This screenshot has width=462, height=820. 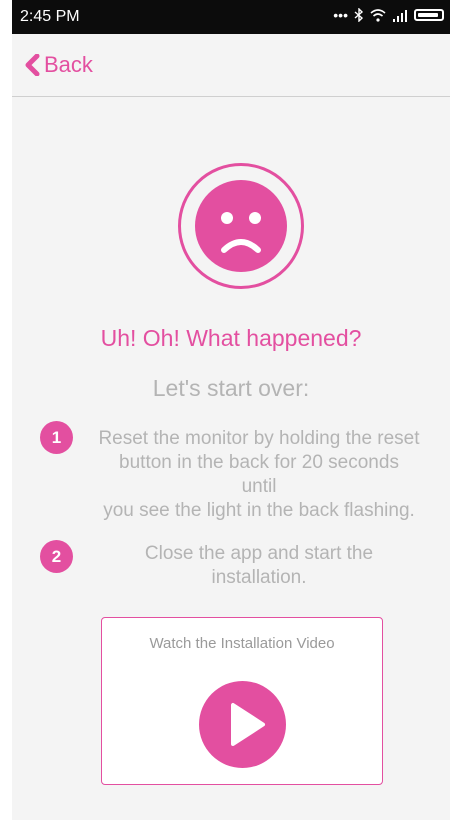 I want to click on sad-face-icon, so click(x=241, y=226).